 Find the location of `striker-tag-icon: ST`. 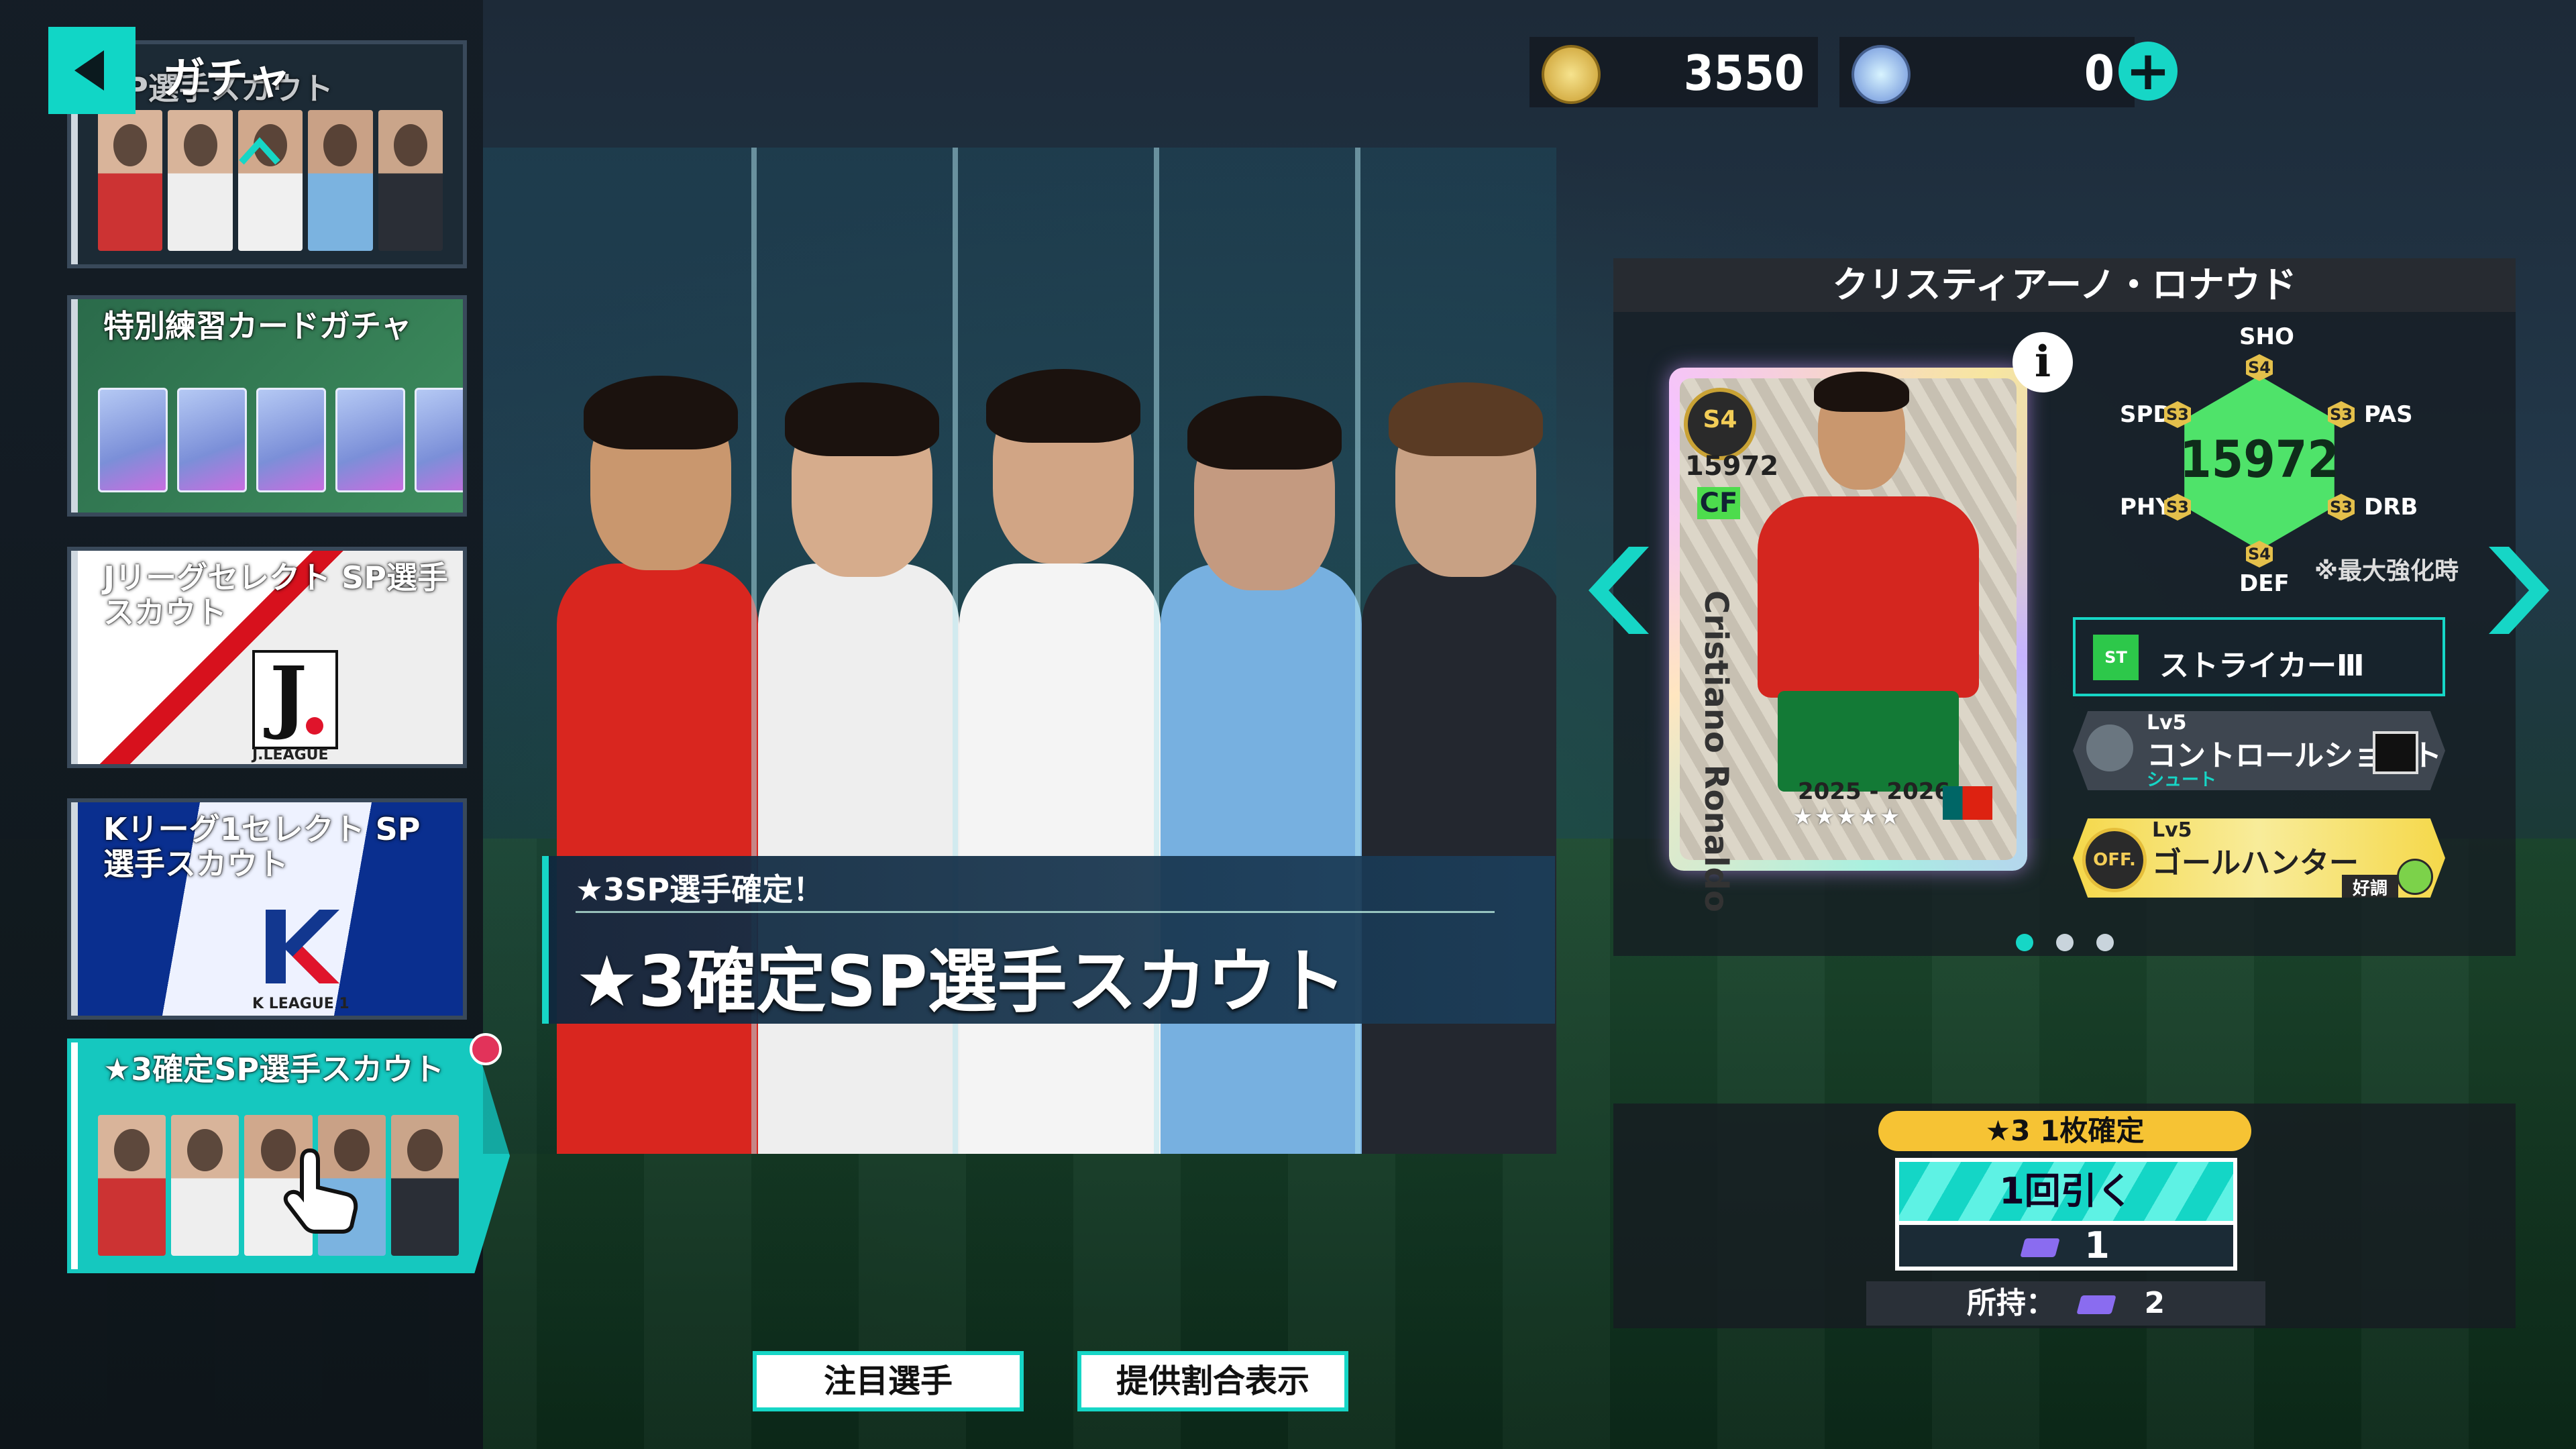

striker-tag-icon: ST is located at coordinates (2116, 657).